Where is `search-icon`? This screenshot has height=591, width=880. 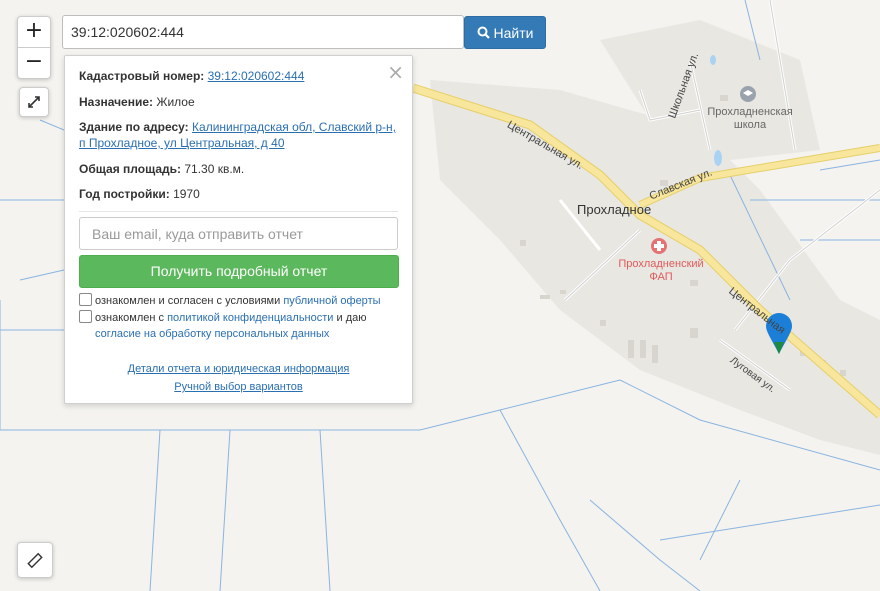
search-icon is located at coordinates (483, 32).